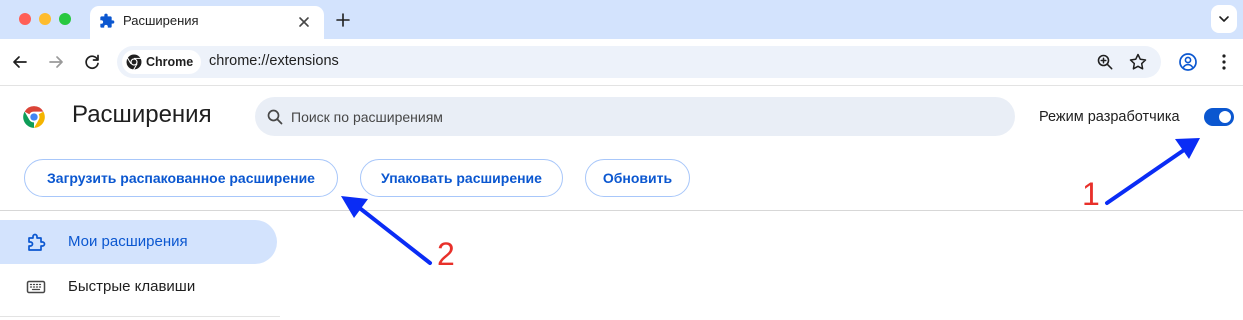  I want to click on reload-icon, so click(92, 62).